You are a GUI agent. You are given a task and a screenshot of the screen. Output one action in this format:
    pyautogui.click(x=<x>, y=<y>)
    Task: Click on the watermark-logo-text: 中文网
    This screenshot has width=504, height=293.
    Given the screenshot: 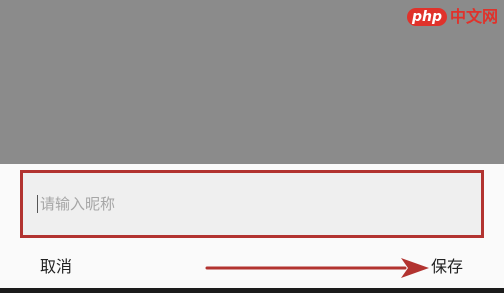 What is the action you would take?
    pyautogui.click(x=473, y=16)
    